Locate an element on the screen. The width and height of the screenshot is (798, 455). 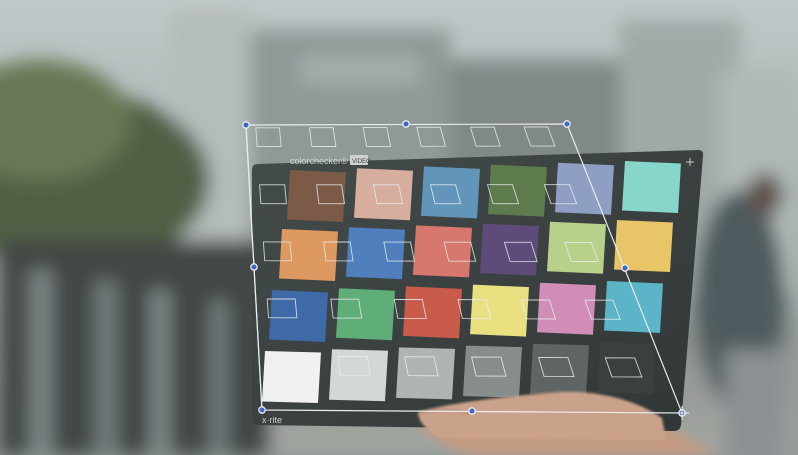
patch-yellow-green is located at coordinates (576, 247).